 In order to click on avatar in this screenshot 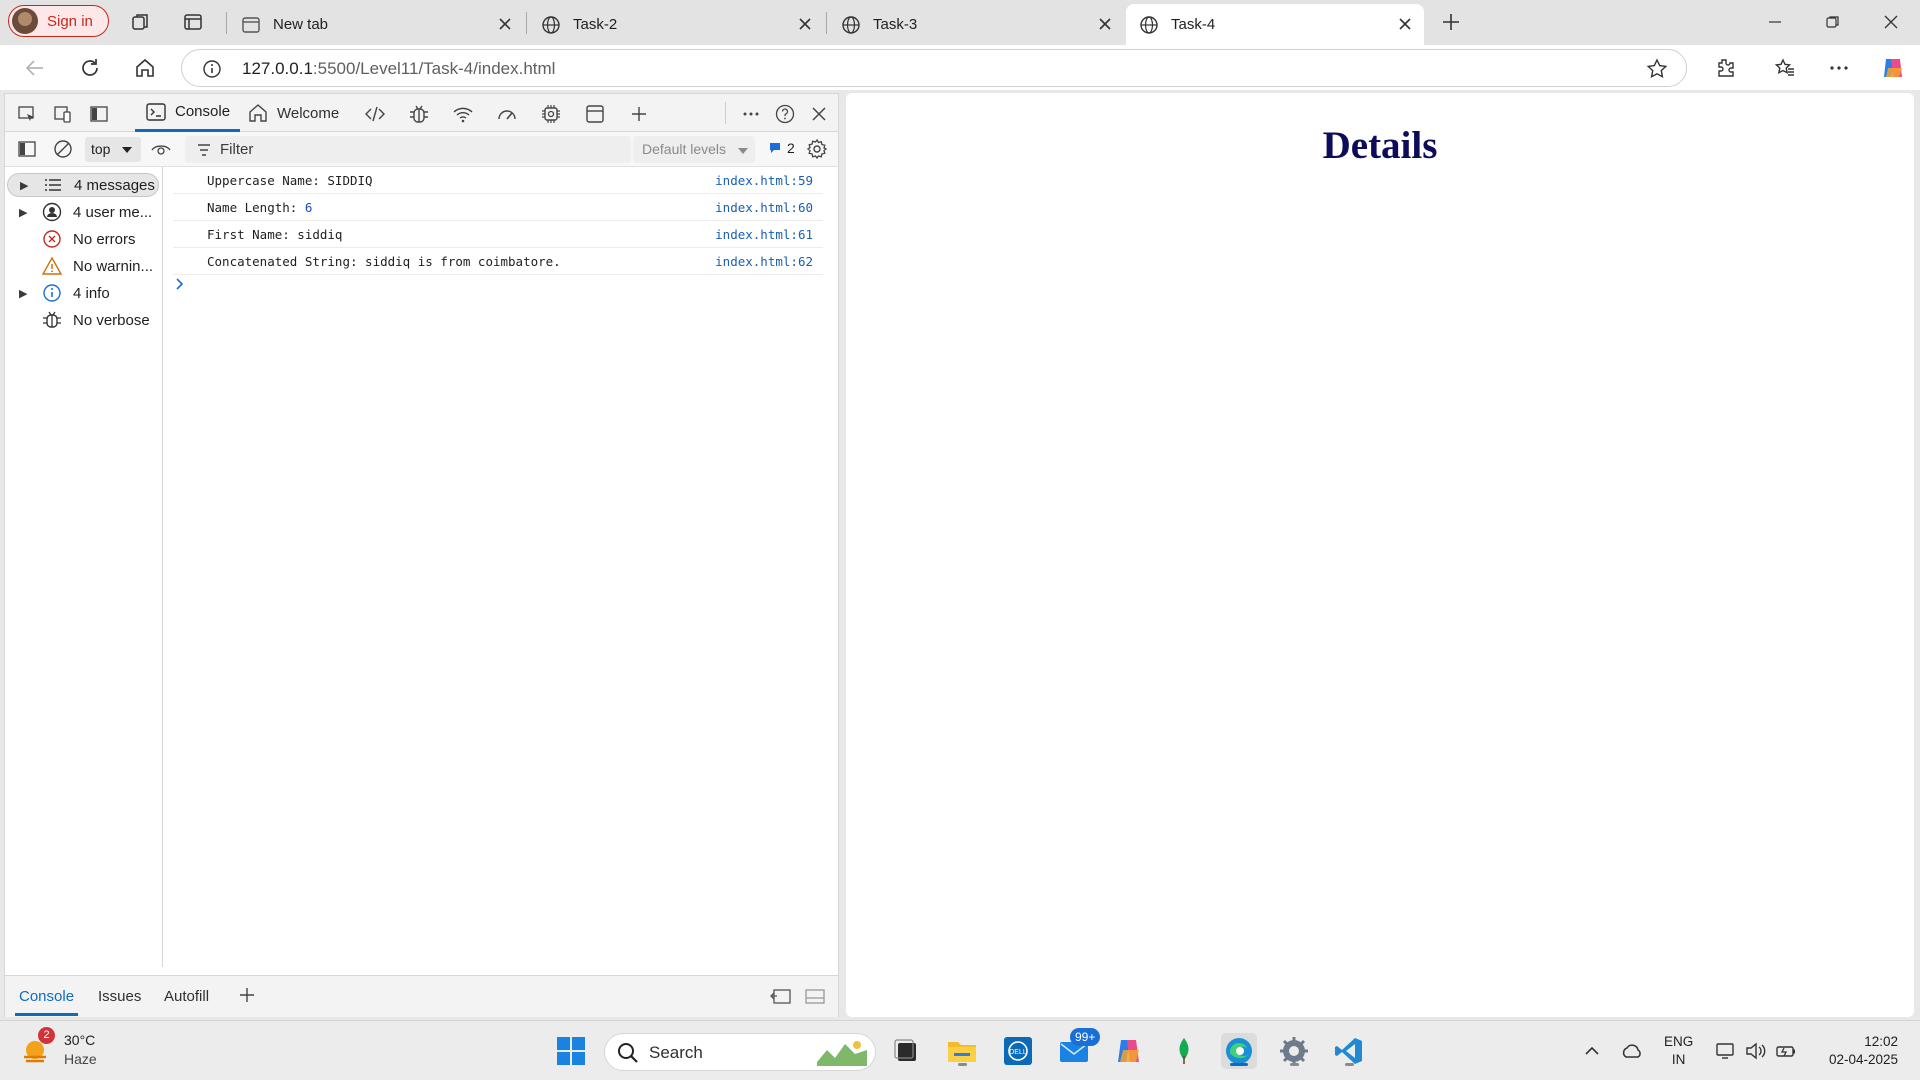, I will do `click(25, 21)`.